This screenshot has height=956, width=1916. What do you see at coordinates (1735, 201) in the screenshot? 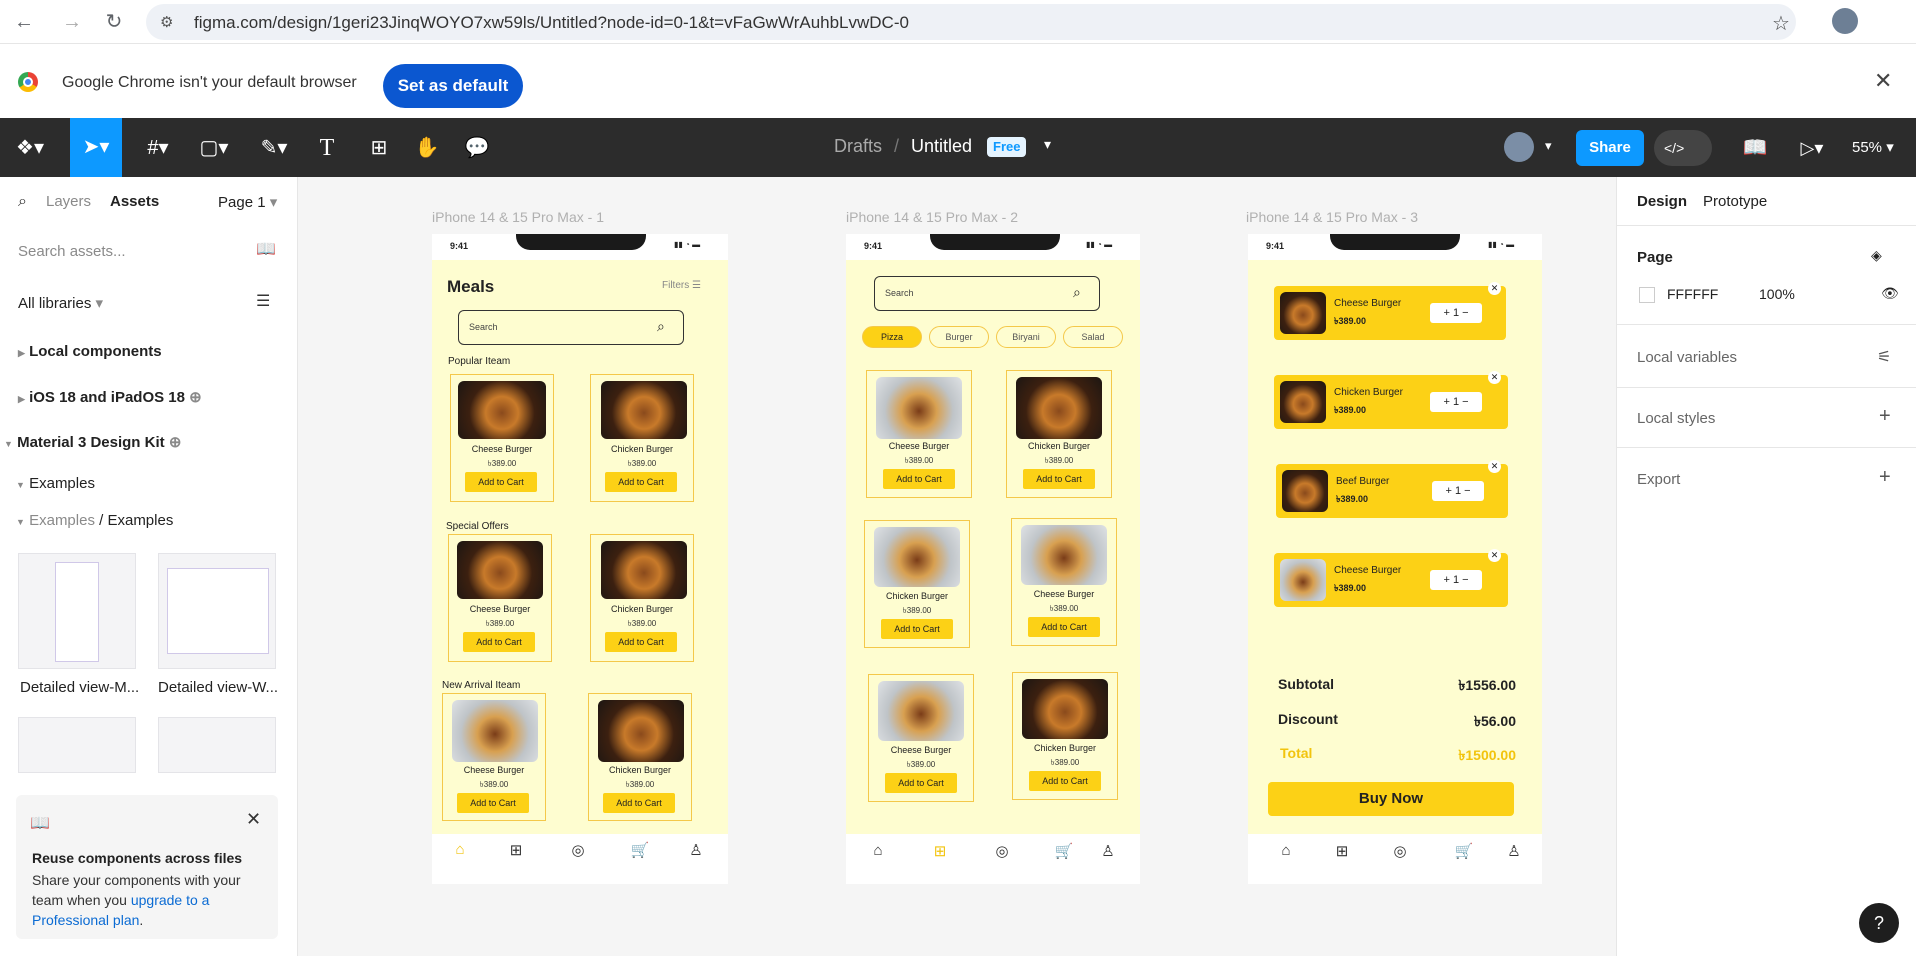
I see `tab-prototype: Prototype` at bounding box center [1735, 201].